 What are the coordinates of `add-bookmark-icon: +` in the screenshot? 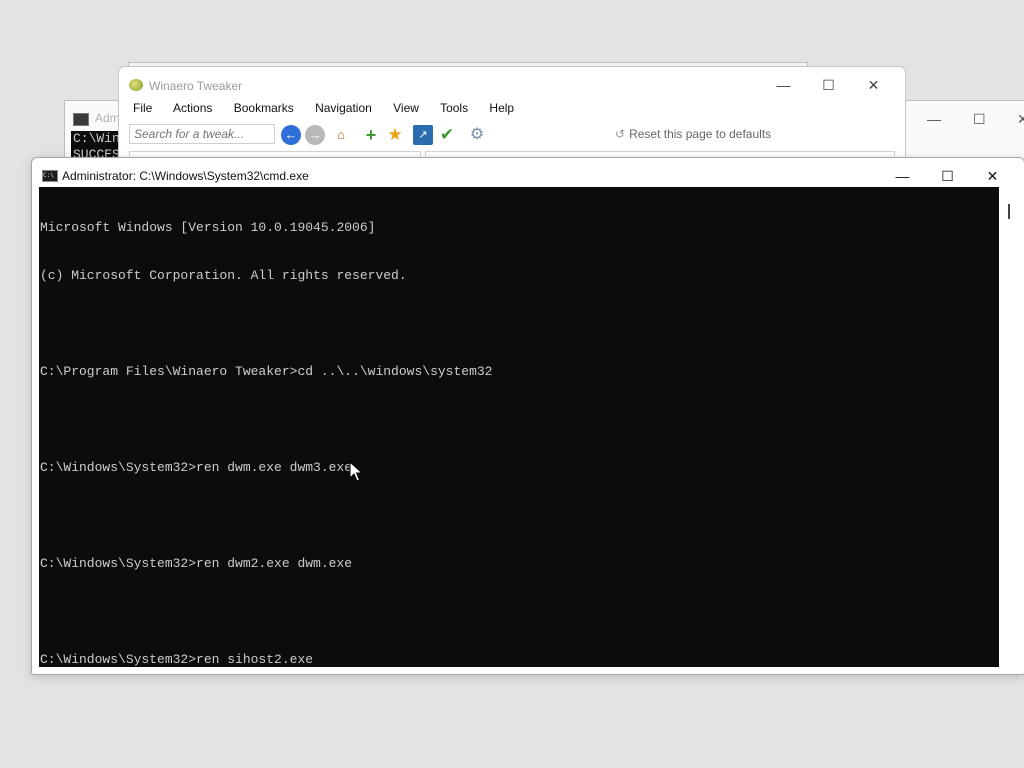 It's located at (371, 135).